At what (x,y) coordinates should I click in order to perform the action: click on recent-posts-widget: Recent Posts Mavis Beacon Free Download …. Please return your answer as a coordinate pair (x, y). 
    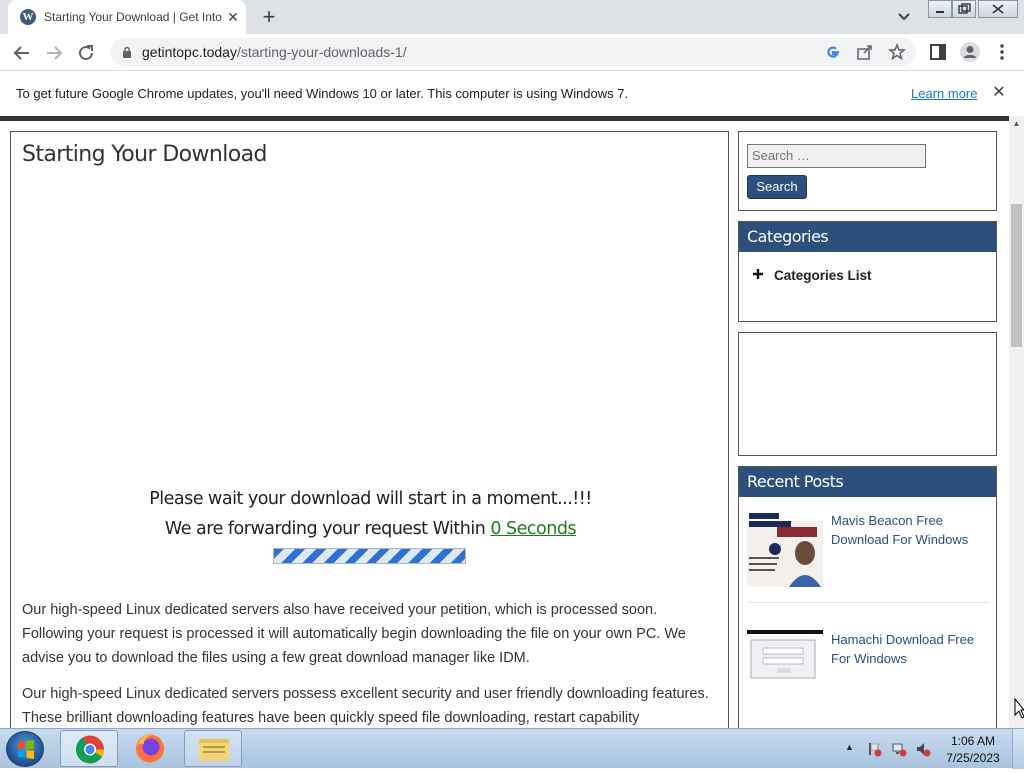
    Looking at the image, I should click on (867, 597).